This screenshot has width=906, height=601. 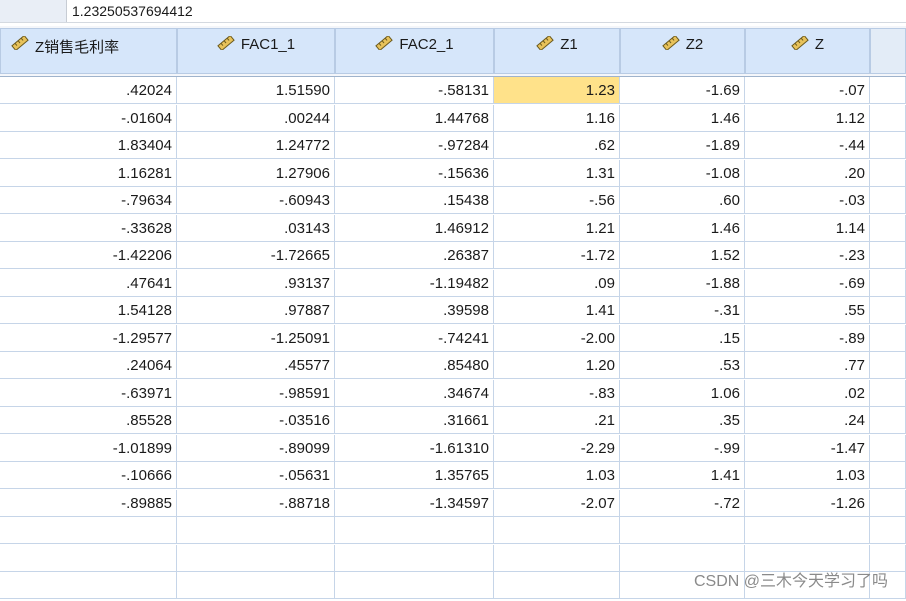 I want to click on table-cell: .62, so click(x=557, y=145).